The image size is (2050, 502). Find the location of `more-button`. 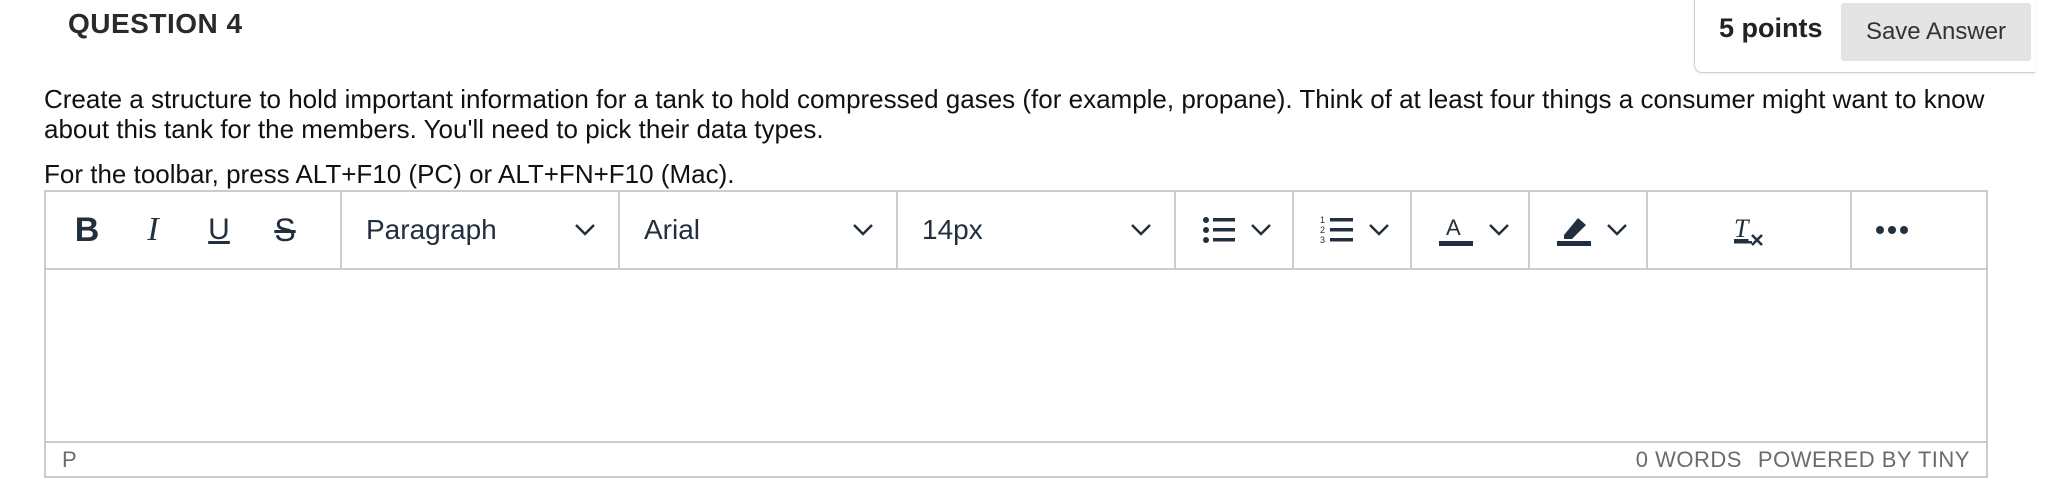

more-button is located at coordinates (1892, 230).